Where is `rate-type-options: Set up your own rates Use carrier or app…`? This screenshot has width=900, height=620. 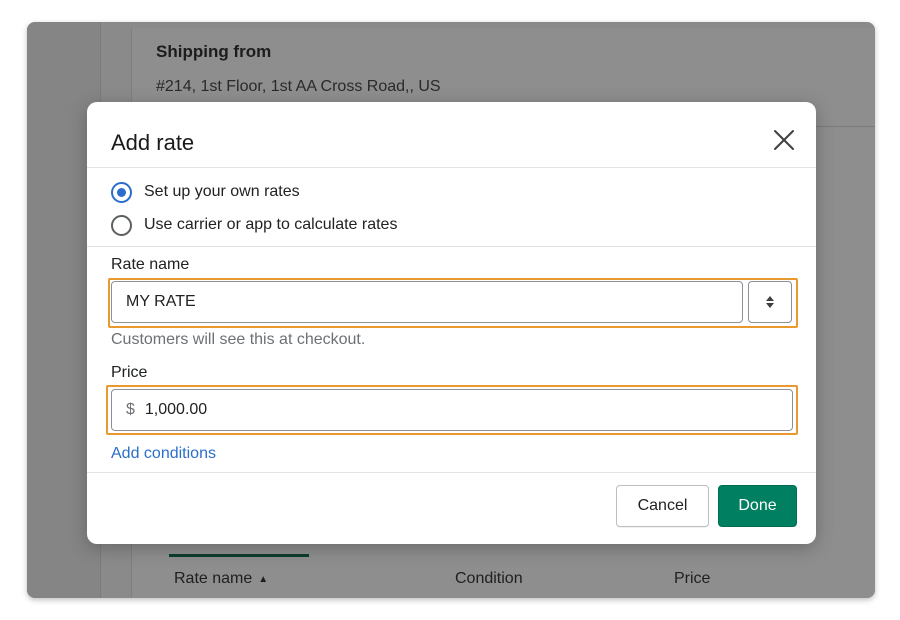
rate-type-options: Set up your own rates Use carrier or app… is located at coordinates (451, 208).